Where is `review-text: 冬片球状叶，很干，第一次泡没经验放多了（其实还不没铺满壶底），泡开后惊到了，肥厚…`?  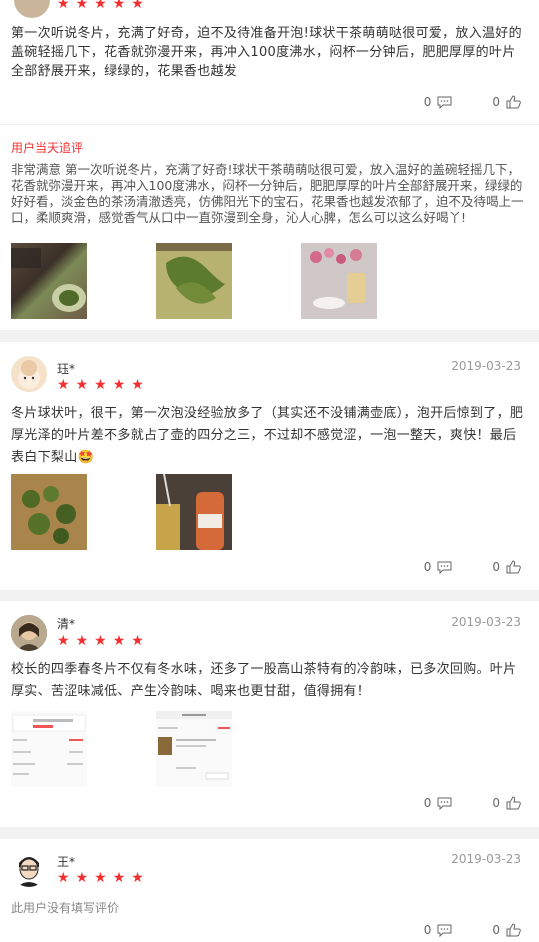
review-text: 冬片球状叶，很干，第一次泡没经验放多了（其实还不没铺满壶底），泡开后惊到了，肥厚… is located at coordinates (267, 435).